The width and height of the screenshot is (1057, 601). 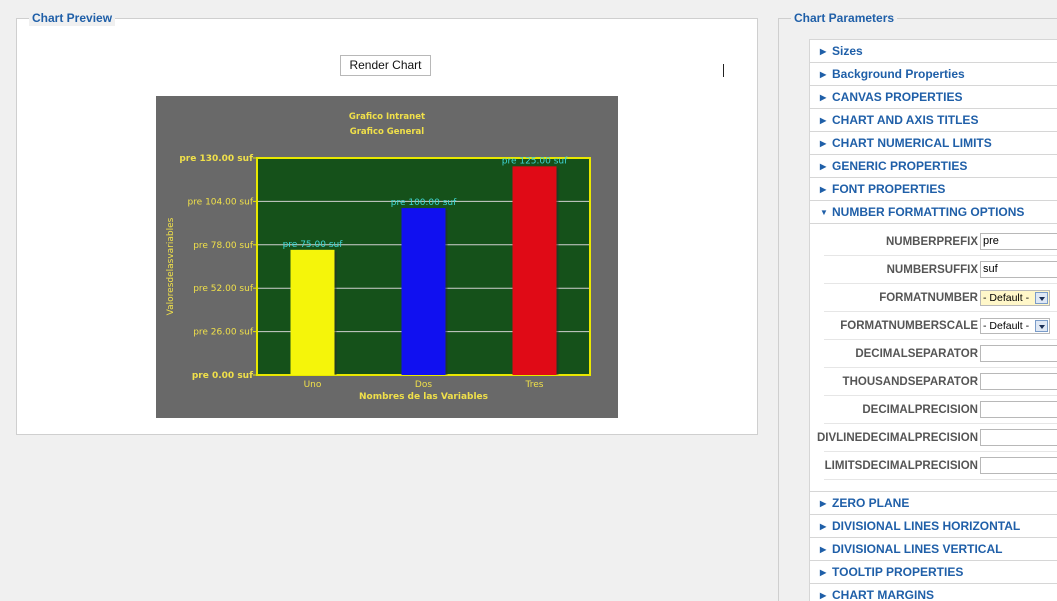 What do you see at coordinates (931, 242) in the screenshot?
I see `field-label: NUMBERPREFIX` at bounding box center [931, 242].